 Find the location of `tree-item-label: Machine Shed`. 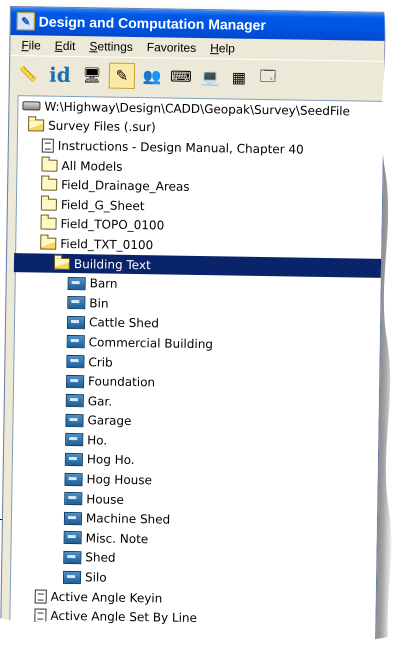

tree-item-label: Machine Shed is located at coordinates (128, 519).